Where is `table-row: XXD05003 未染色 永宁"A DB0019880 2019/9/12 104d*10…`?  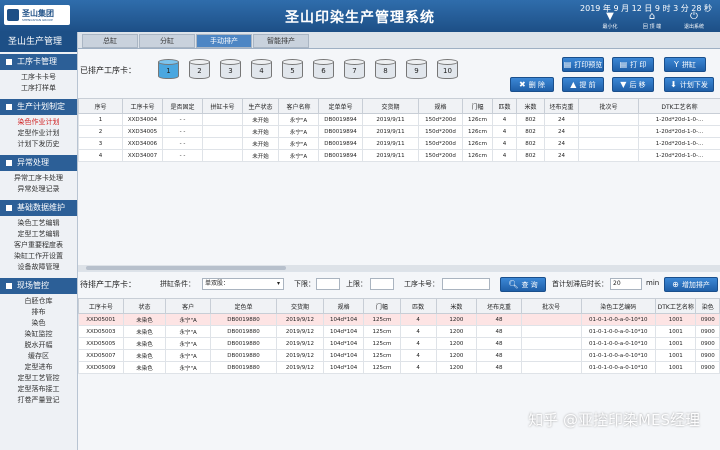
table-row: XXD05003 未染色 永宁"A DB0019880 2019/9/12 104d*10… is located at coordinates (399, 331).